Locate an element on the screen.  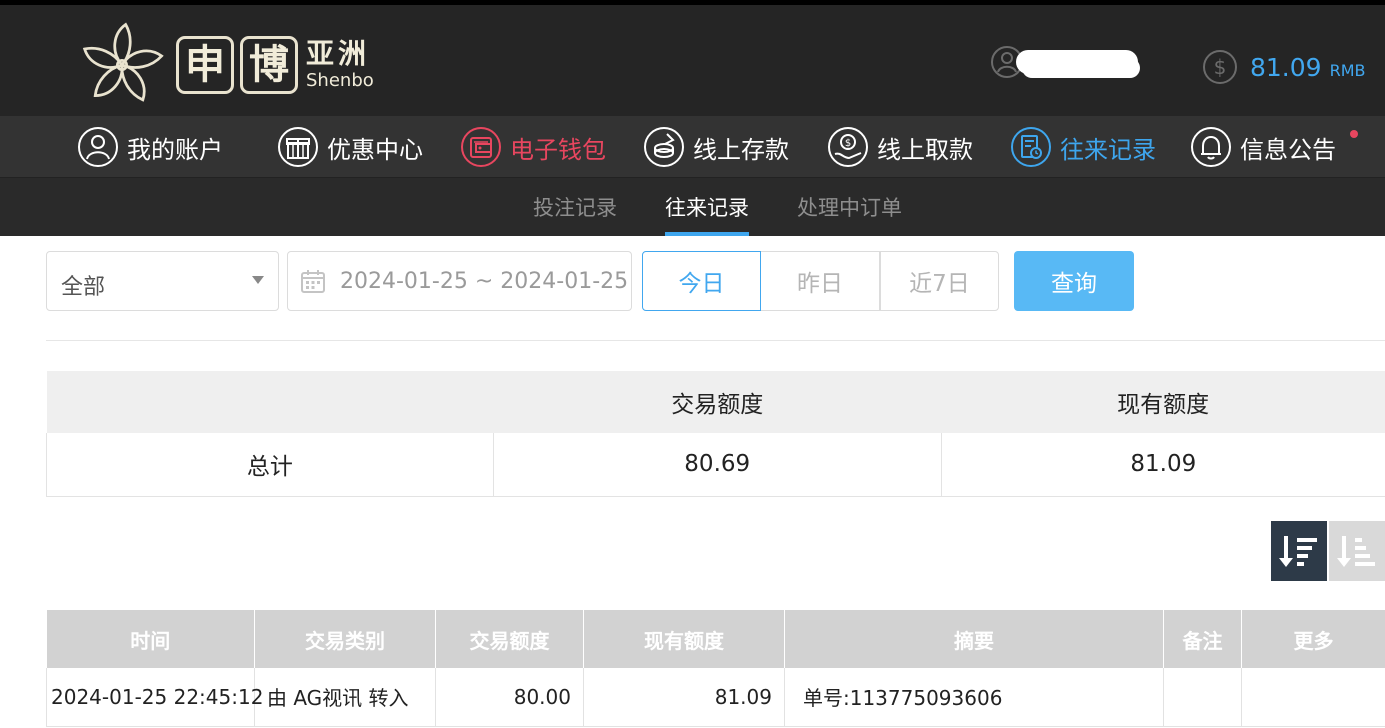
main-nav: 我的账户 优惠中心 电子钱包 线上存款 $ 线上取款 往来记录 信息公告 is located at coordinates (692, 147).